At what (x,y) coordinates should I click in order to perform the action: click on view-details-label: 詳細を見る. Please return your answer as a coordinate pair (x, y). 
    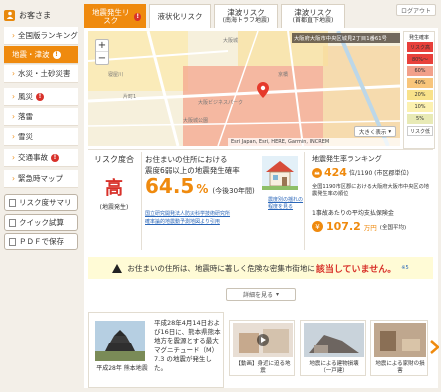
    Looking at the image, I should click on (257, 295).